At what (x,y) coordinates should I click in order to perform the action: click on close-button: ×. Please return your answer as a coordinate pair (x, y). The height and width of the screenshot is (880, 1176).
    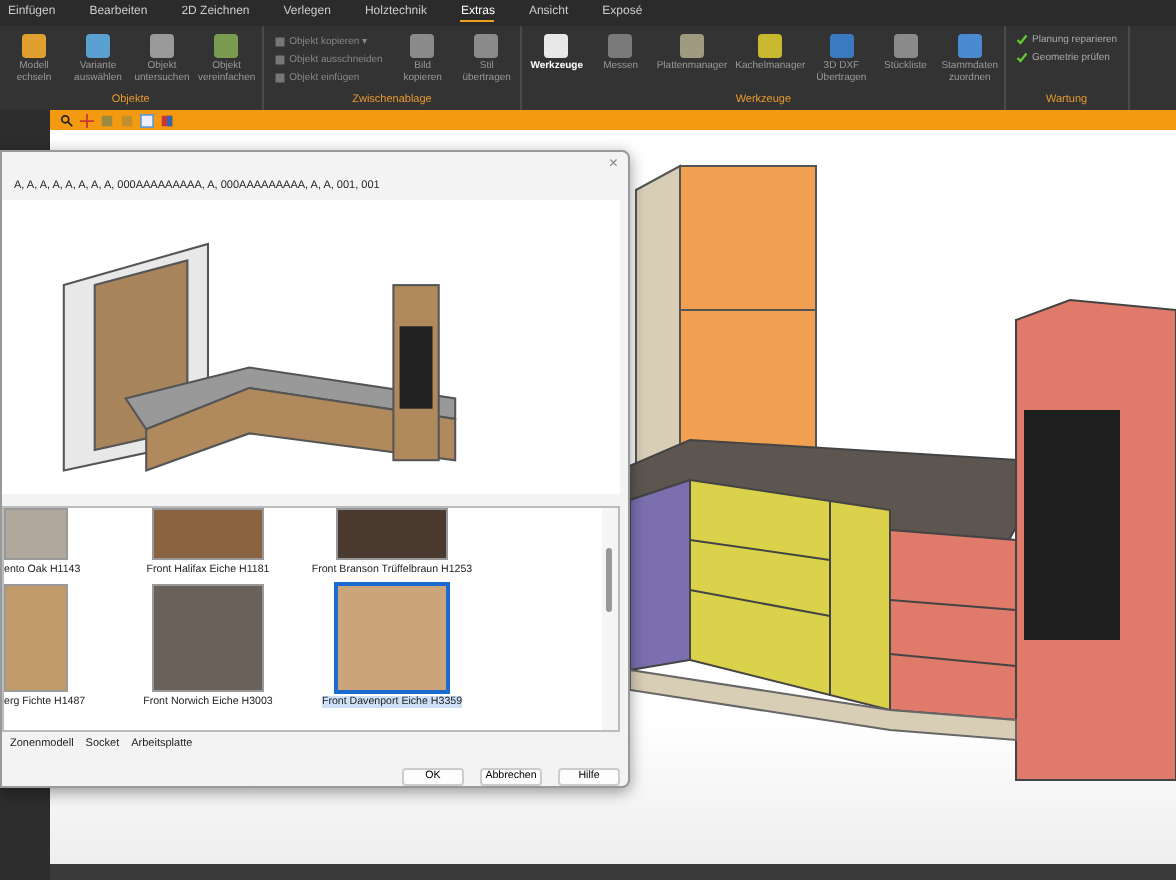
    Looking at the image, I should click on (613, 163).